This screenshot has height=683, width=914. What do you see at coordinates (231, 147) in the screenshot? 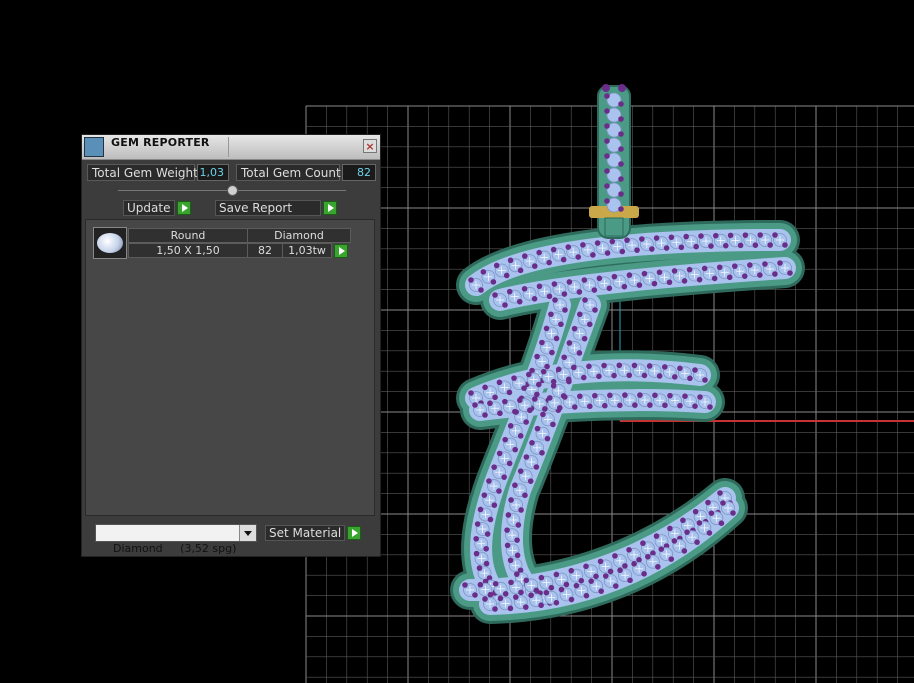
I see `title-bar: GEM REPORTER ×` at bounding box center [231, 147].